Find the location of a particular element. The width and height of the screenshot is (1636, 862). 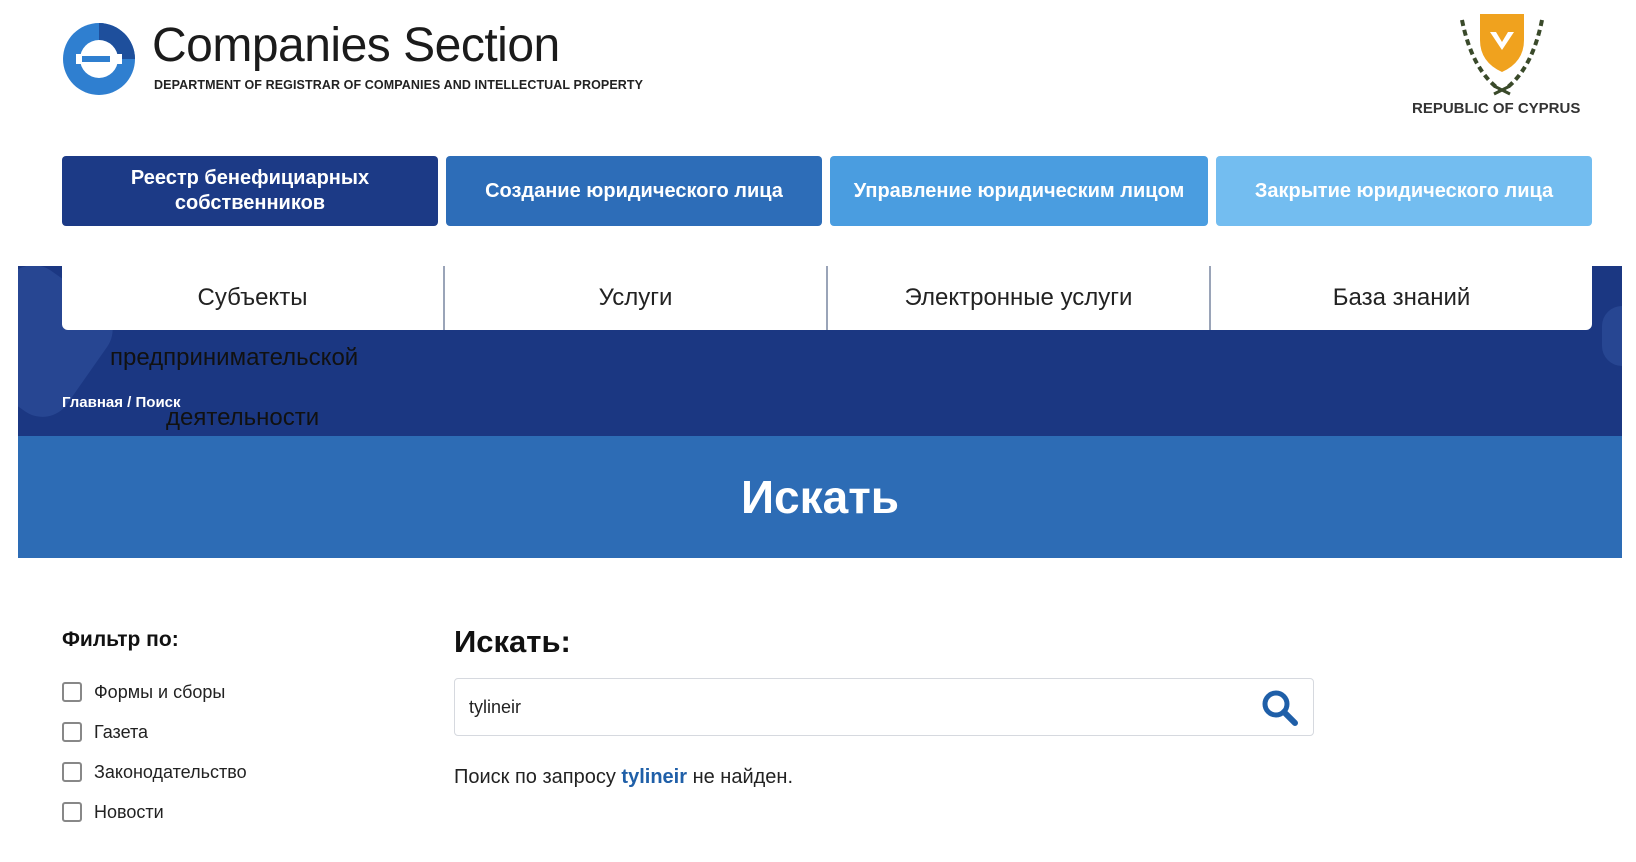

beneficial-owners-register-button: Реестр бенефициарных собственников is located at coordinates (250, 191).